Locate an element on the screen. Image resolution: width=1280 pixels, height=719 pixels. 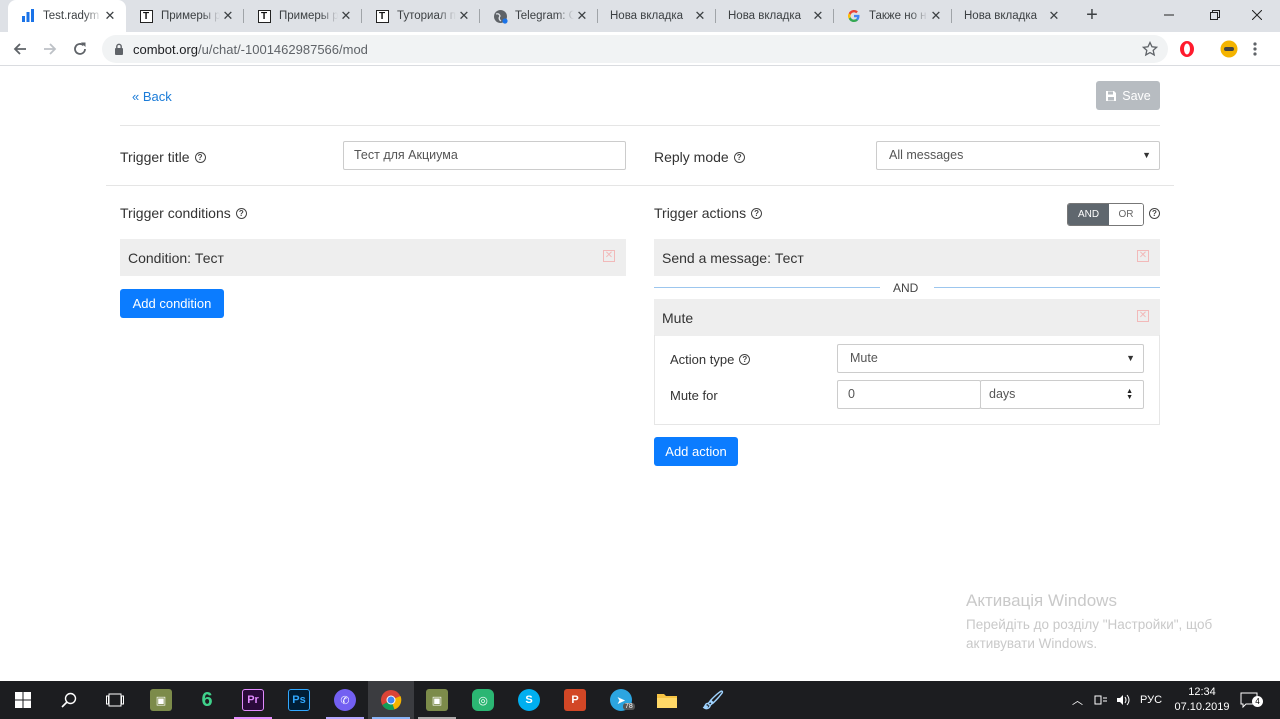
floppy-disk-icon is located at coordinates (1111, 95).